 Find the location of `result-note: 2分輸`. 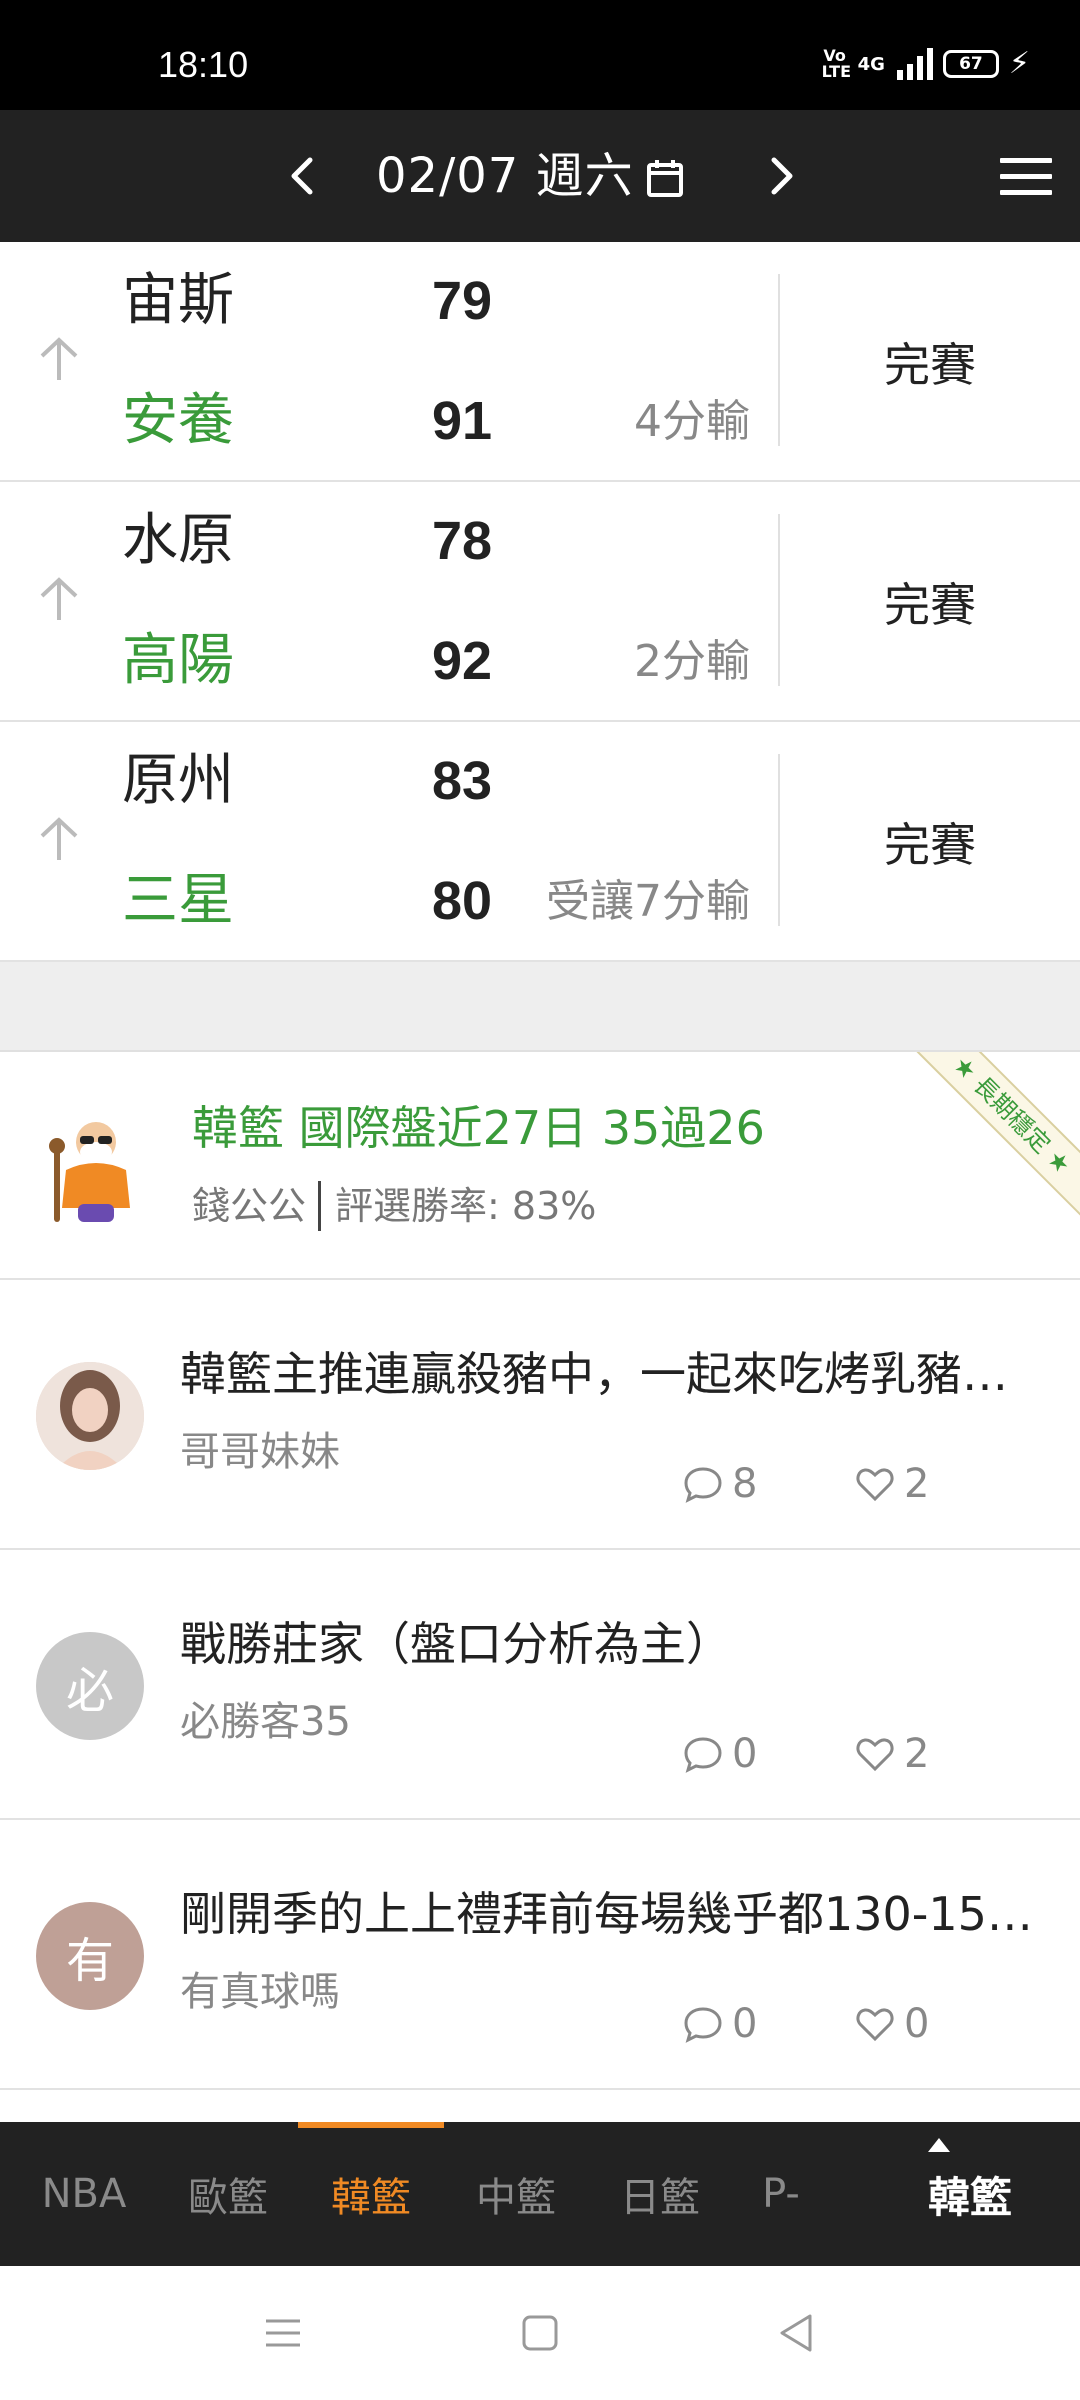

result-note: 2分輸 is located at coordinates (692, 661).